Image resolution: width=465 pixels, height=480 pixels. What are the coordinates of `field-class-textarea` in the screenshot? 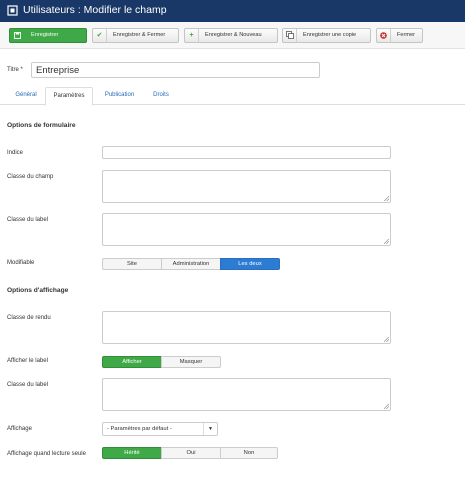 It's located at (246, 186).